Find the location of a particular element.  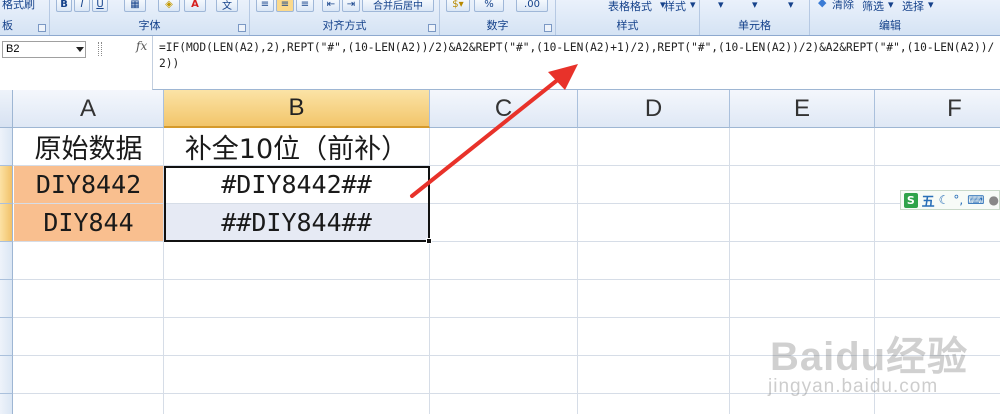

font-color-button: A is located at coordinates (195, 6).